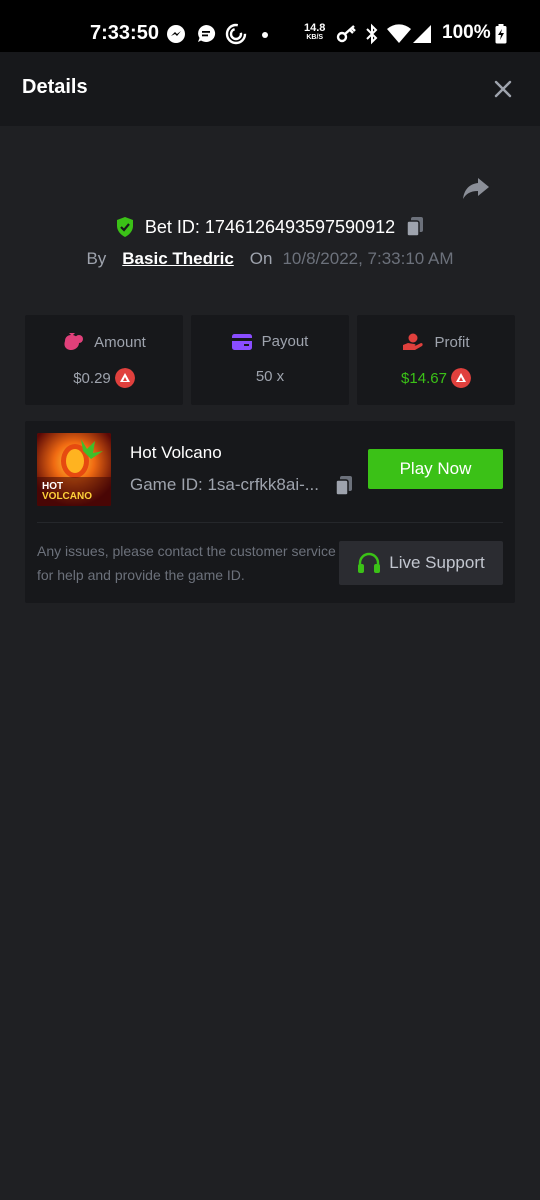 The image size is (540, 1200). What do you see at coordinates (422, 34) in the screenshot?
I see `signal-icon` at bounding box center [422, 34].